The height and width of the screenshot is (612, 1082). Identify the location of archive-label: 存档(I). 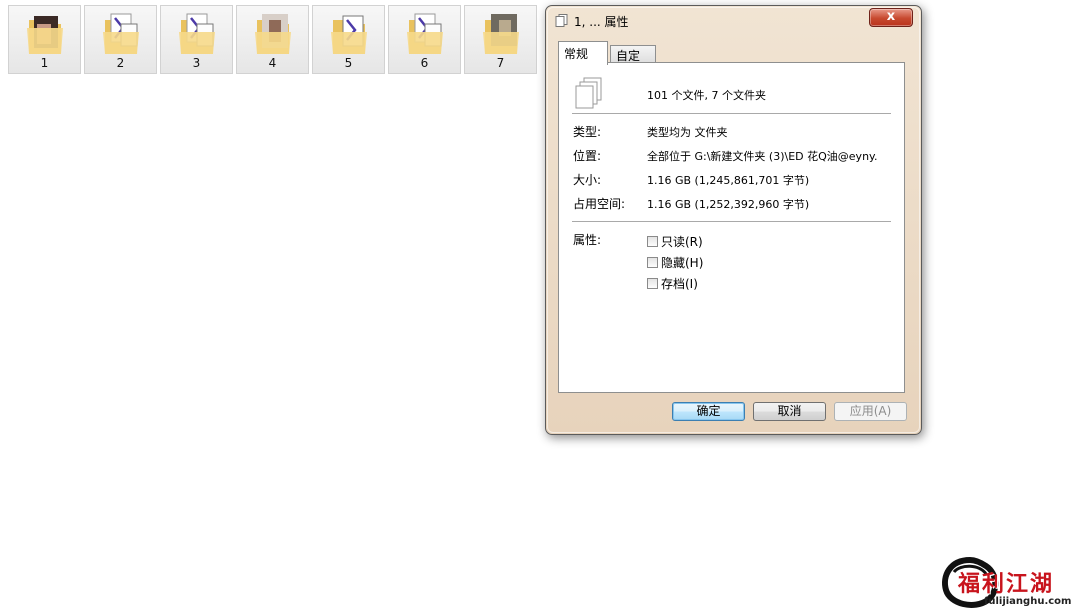
(679, 283).